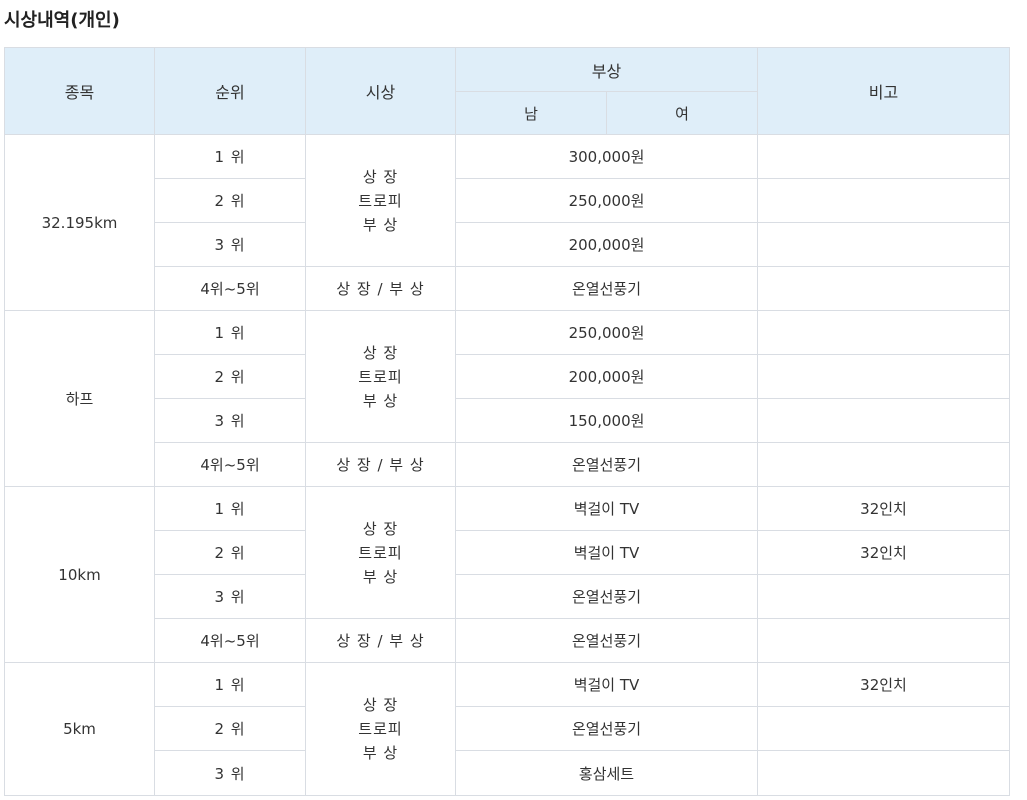 This screenshot has height=800, width=1027. What do you see at coordinates (79, 222) in the screenshot?
I see `event-name: 32.195km` at bounding box center [79, 222].